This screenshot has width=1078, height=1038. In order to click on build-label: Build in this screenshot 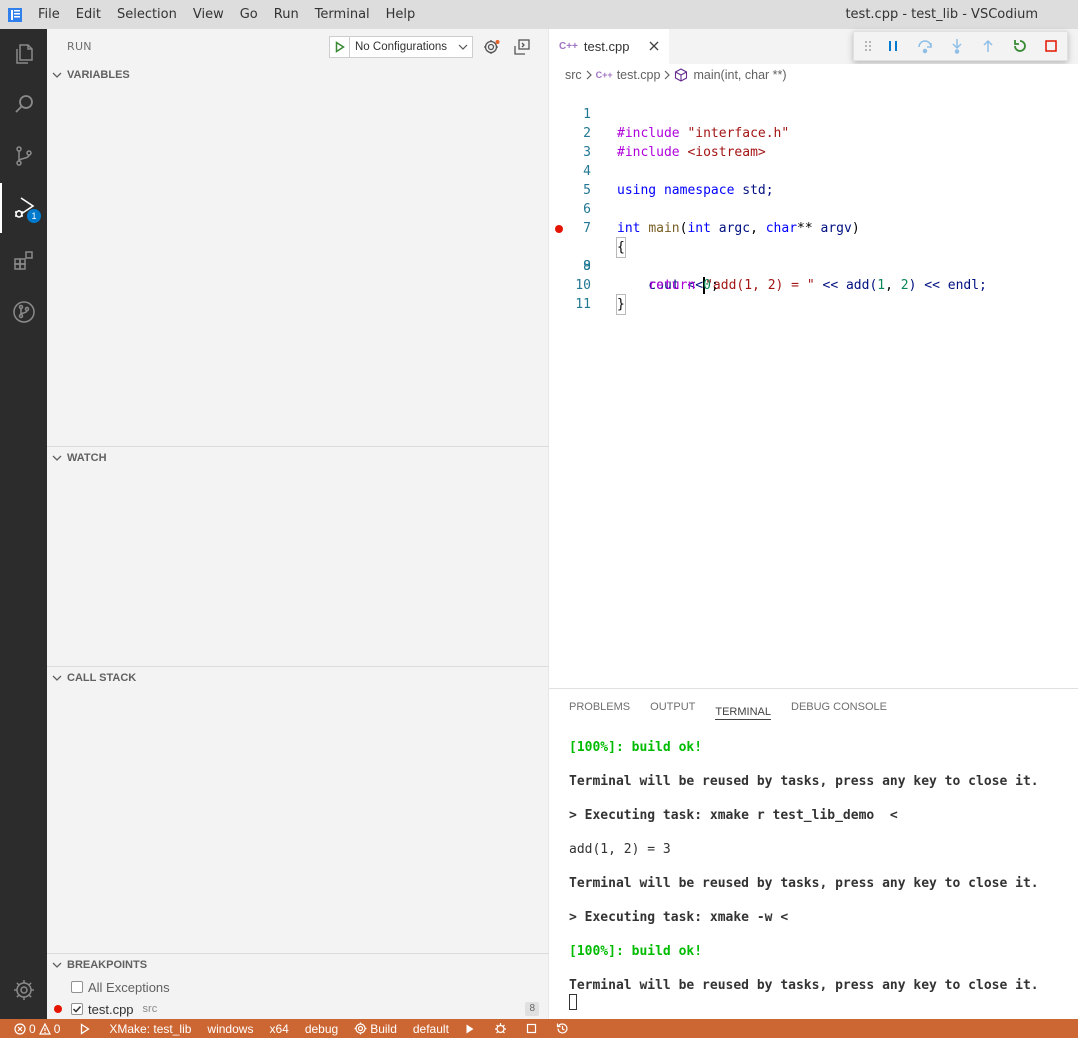, I will do `click(383, 1028)`.